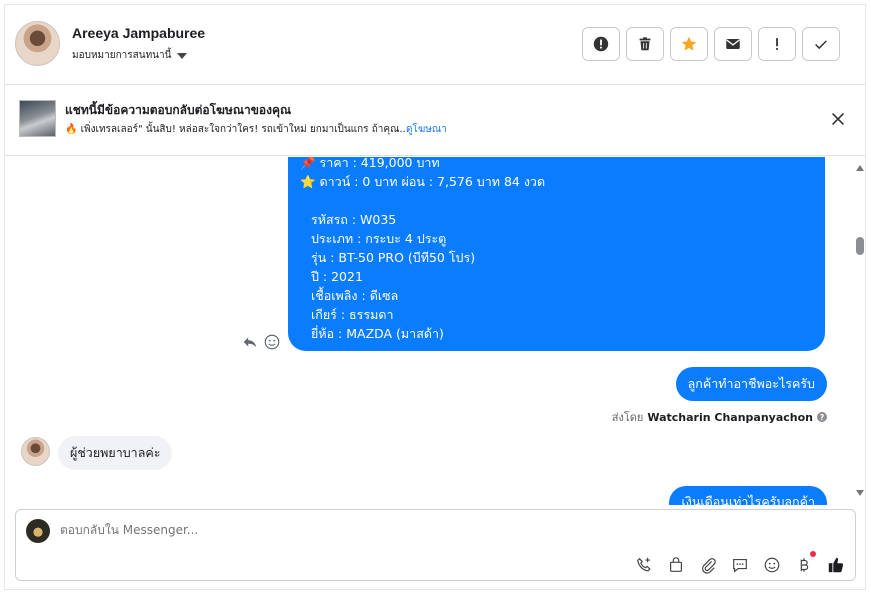  What do you see at coordinates (822, 417) in the screenshot?
I see `info-icon: ?` at bounding box center [822, 417].